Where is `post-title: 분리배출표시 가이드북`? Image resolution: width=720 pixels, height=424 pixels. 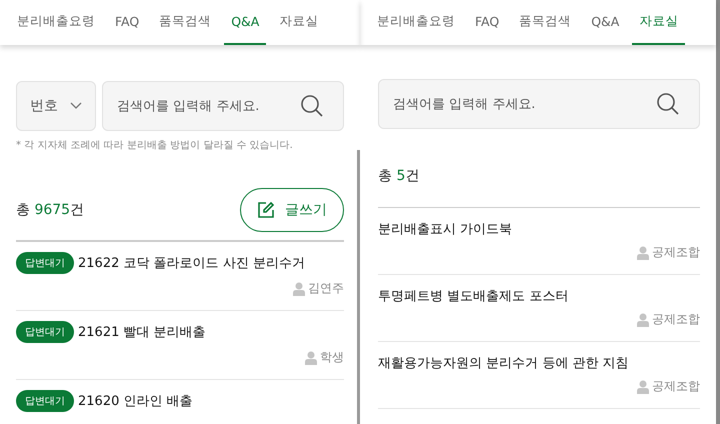 post-title: 분리배출표시 가이드북 is located at coordinates (445, 229).